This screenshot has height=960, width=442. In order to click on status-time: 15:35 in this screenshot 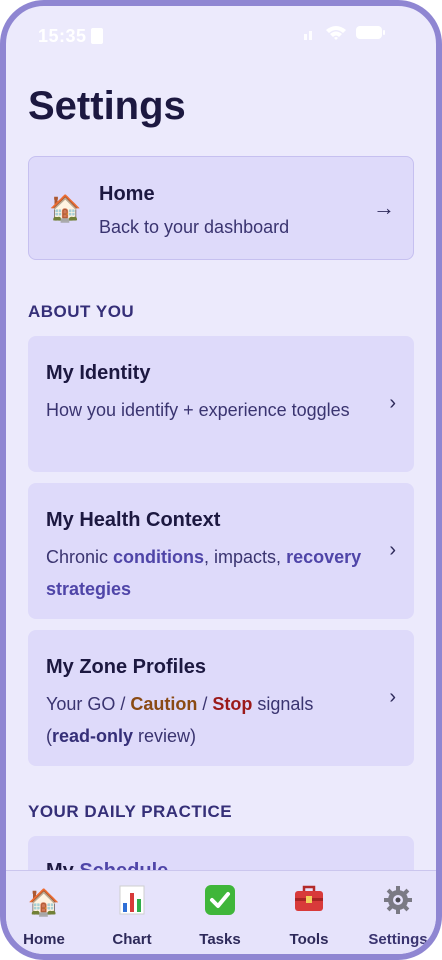, I will do `click(70, 36)`.